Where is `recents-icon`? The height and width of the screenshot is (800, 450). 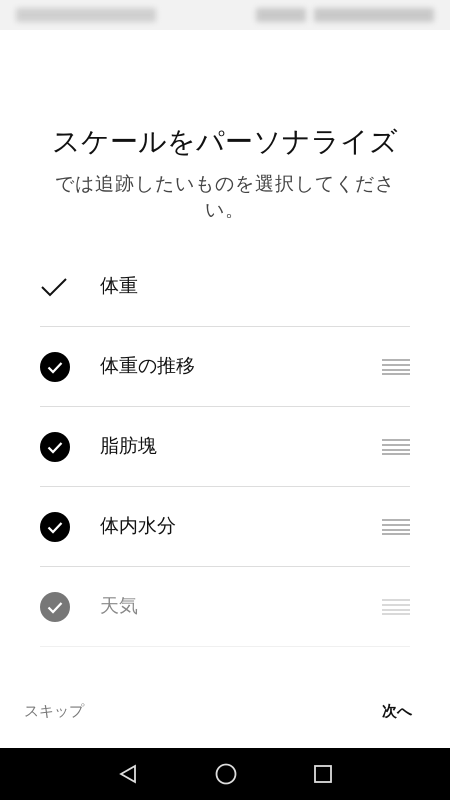 recents-icon is located at coordinates (323, 774).